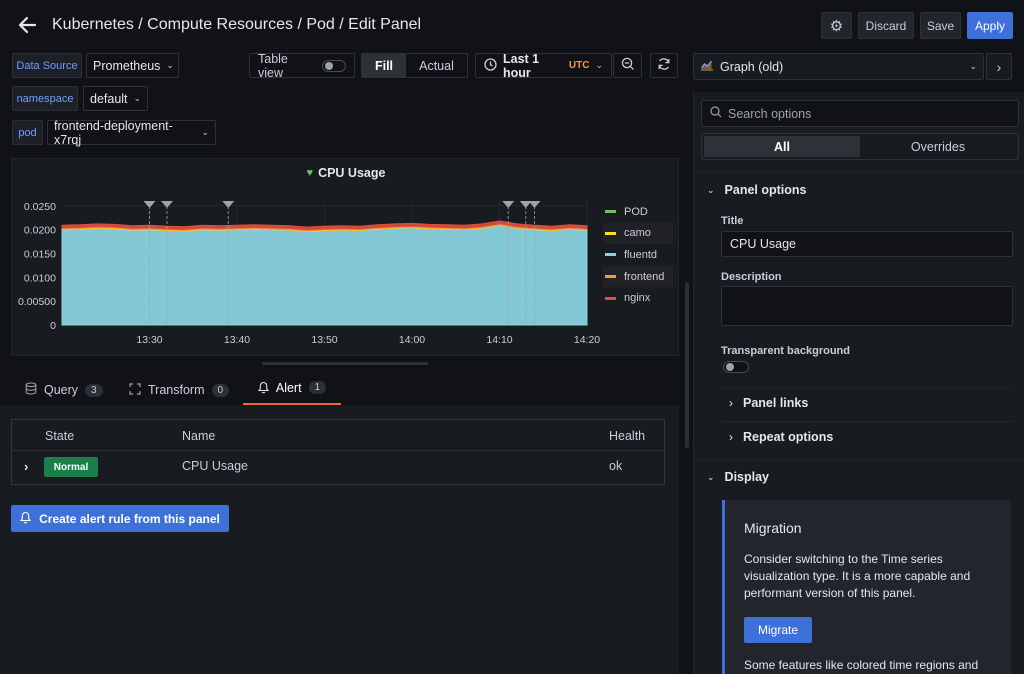  Describe the element at coordinates (40, 254) in the screenshot. I see `y-tick-label: 0.0150` at that location.